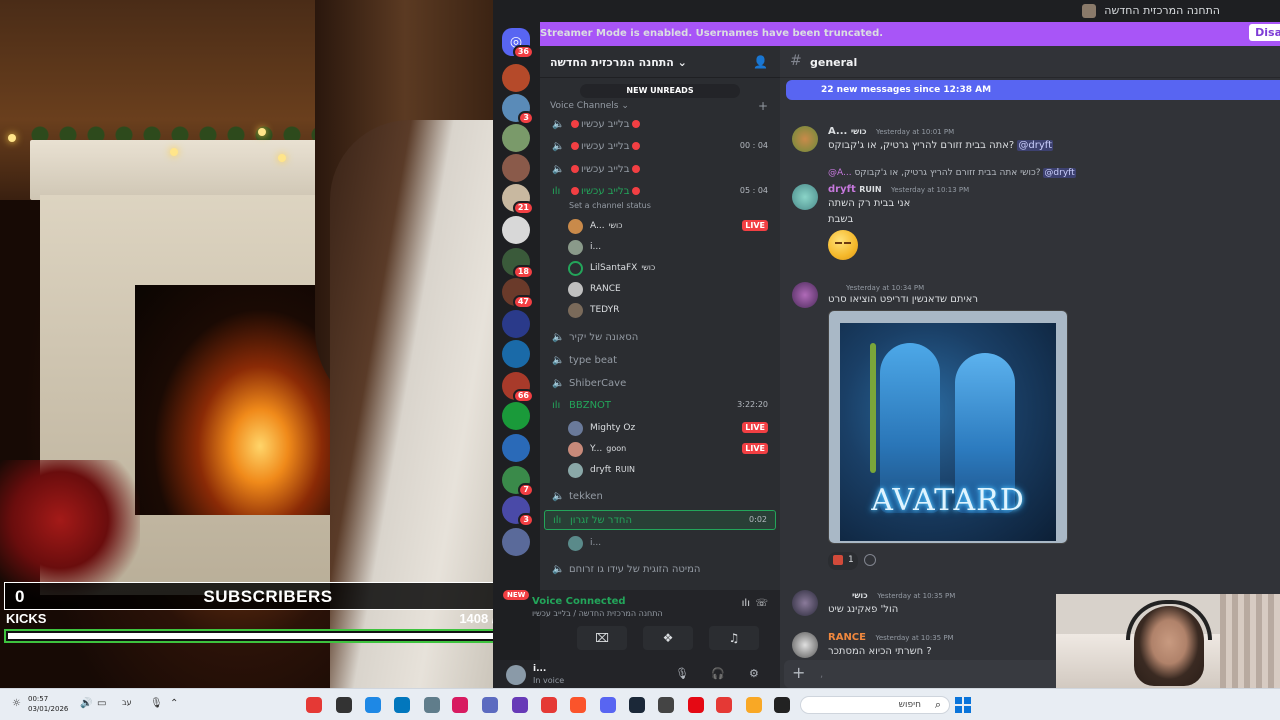 The image size is (1280, 720). What do you see at coordinates (875, 705) in the screenshot?
I see `search-input: חיפוש ⌕` at bounding box center [875, 705].